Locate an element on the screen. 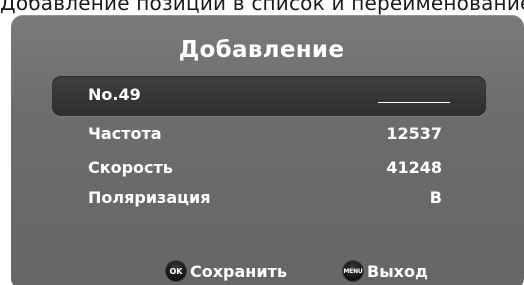  symbol-rate-row: Скорость 41248 is located at coordinates (265, 170).